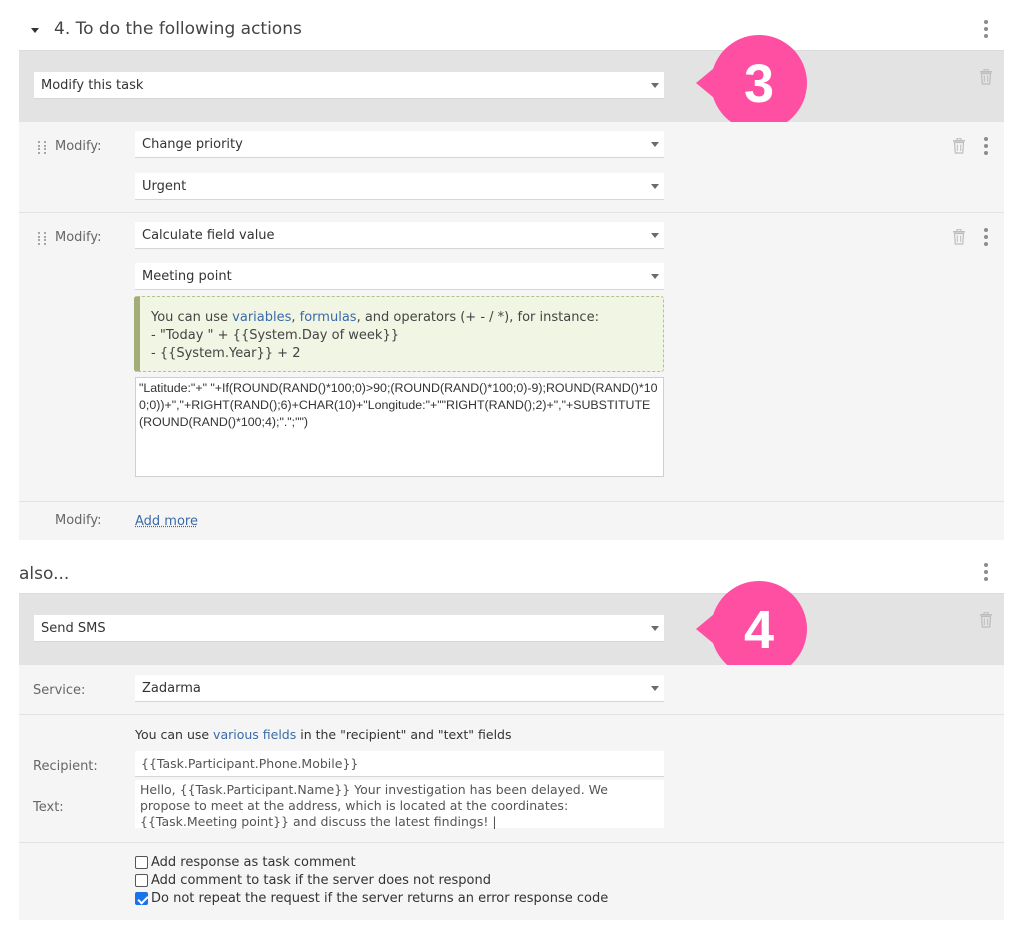 The width and height of the screenshot is (1024, 933). Describe the element at coordinates (192, 144) in the screenshot. I see `select-value: Change priority` at that location.